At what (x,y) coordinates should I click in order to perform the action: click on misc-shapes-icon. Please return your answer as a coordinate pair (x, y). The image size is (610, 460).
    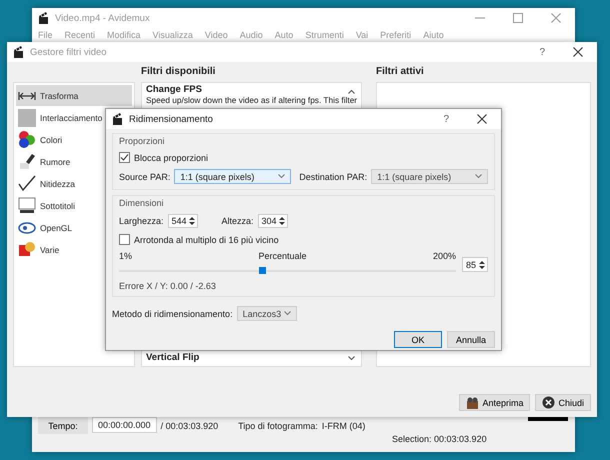
    Looking at the image, I should click on (27, 249).